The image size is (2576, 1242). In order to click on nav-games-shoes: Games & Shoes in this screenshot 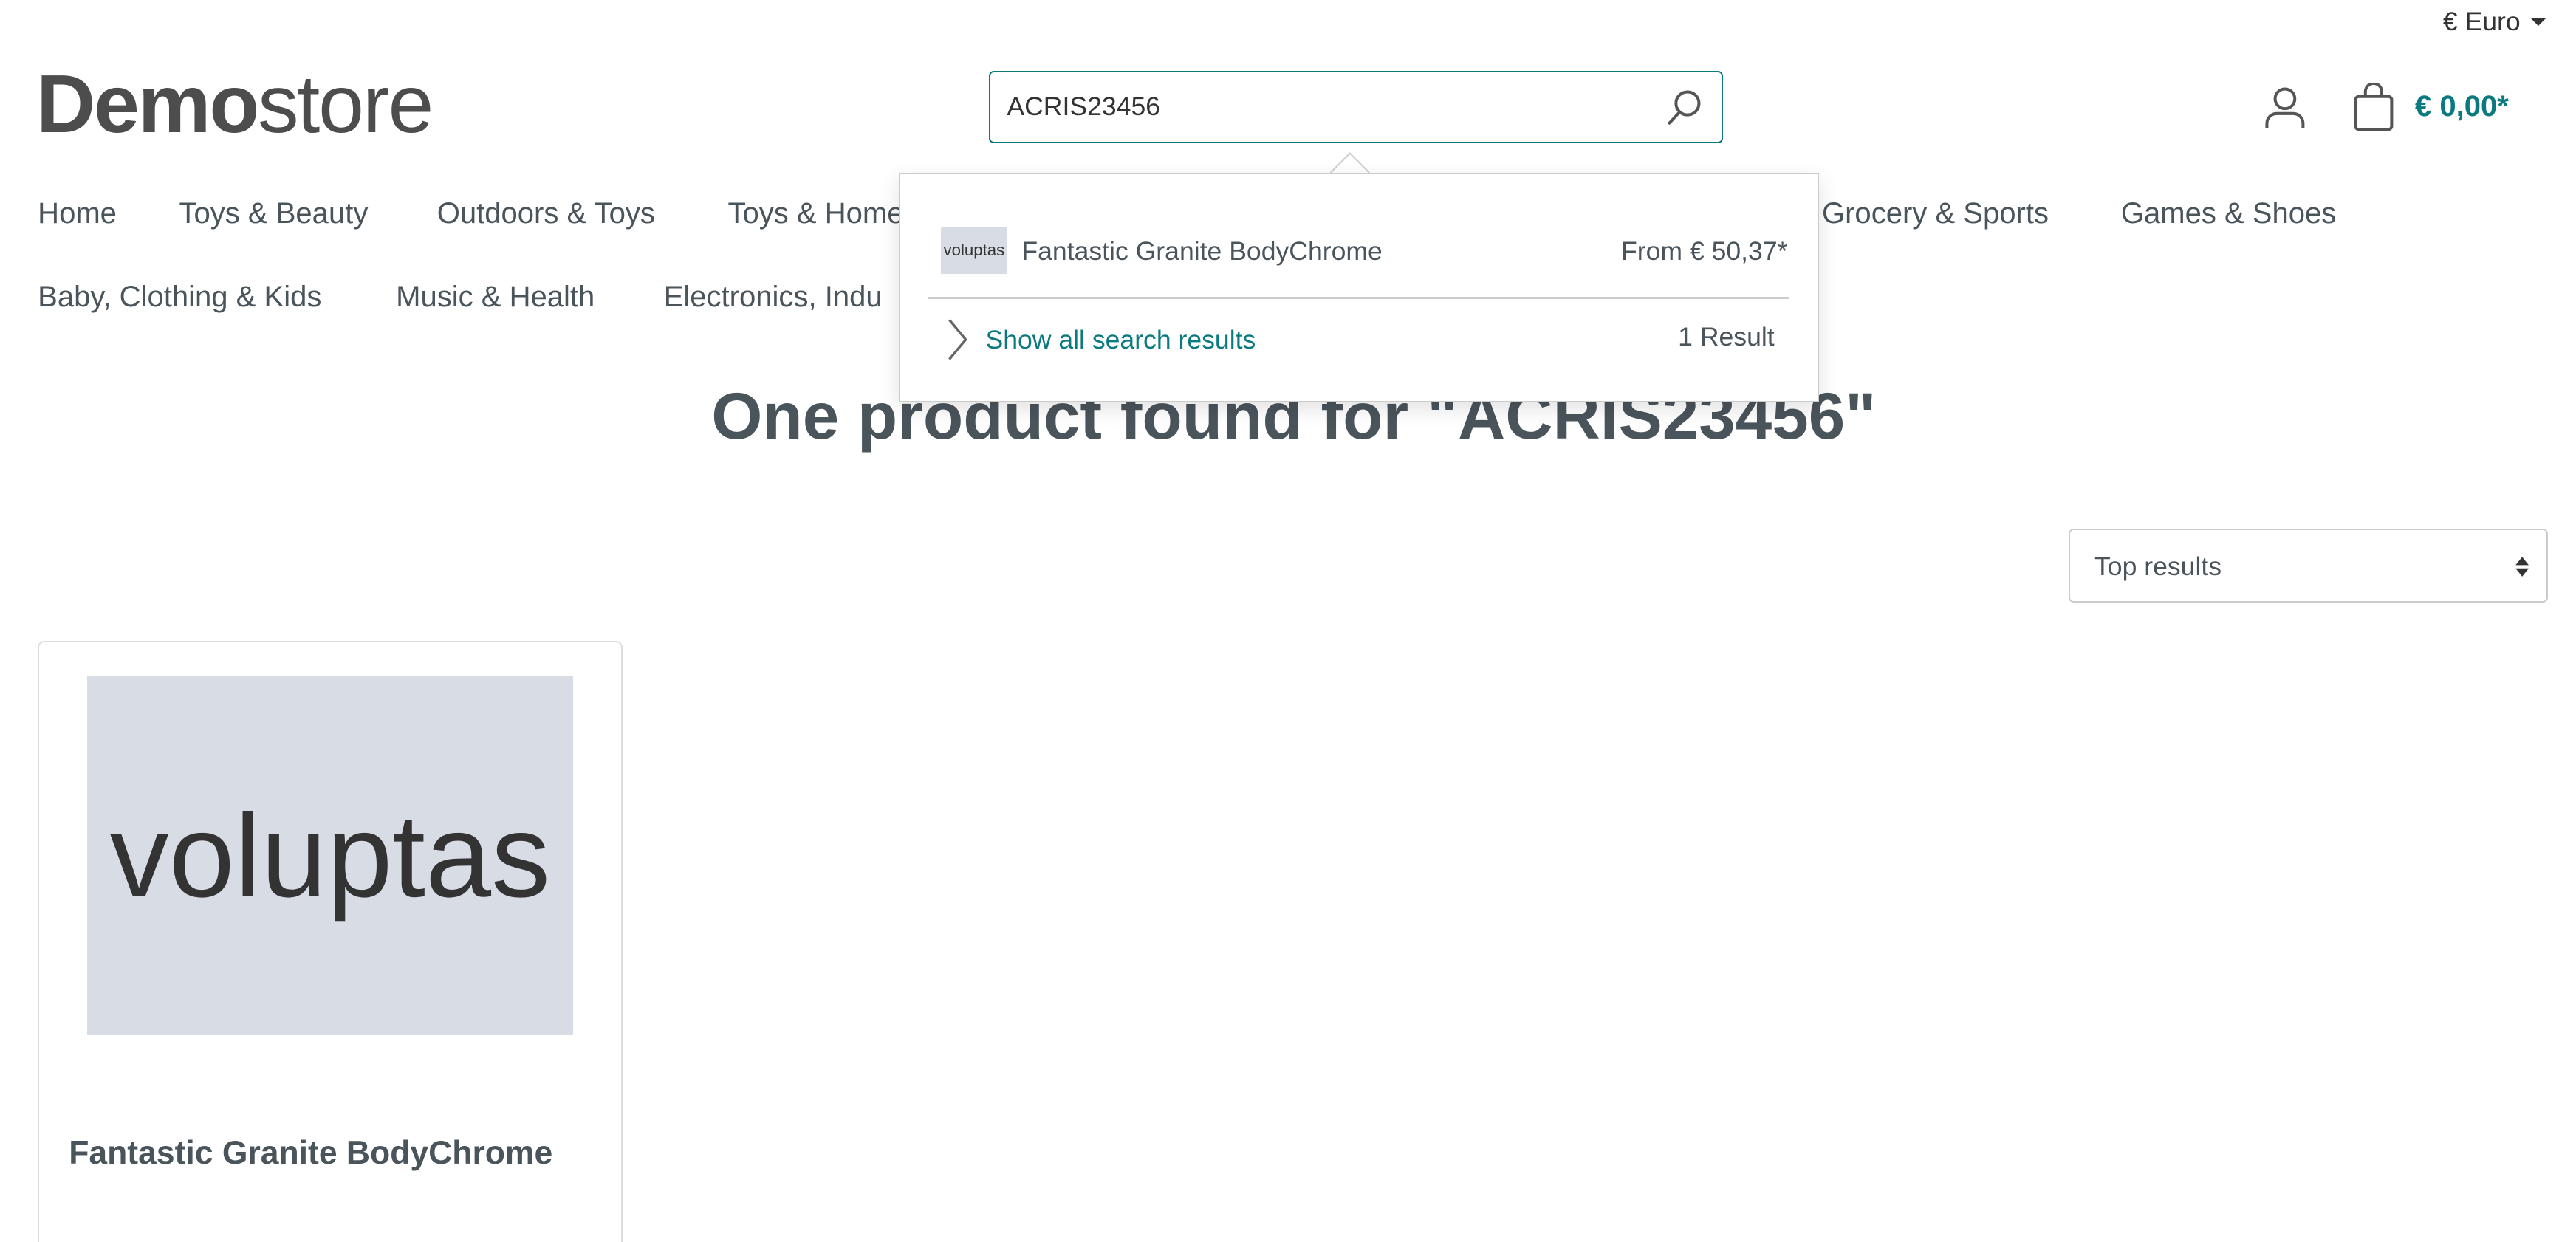, I will do `click(2228, 214)`.